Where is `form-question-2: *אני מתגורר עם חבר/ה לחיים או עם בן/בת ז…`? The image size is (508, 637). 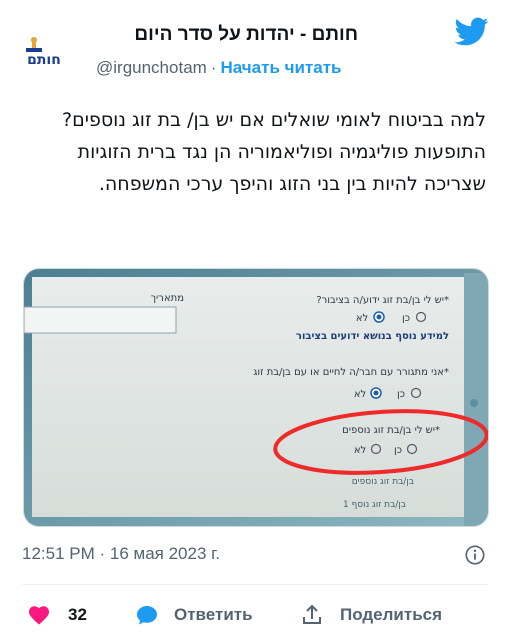 form-question-2: *אני מתגורר עם חבר/ה לחיים או עם בן/בת ז… is located at coordinates (351, 372).